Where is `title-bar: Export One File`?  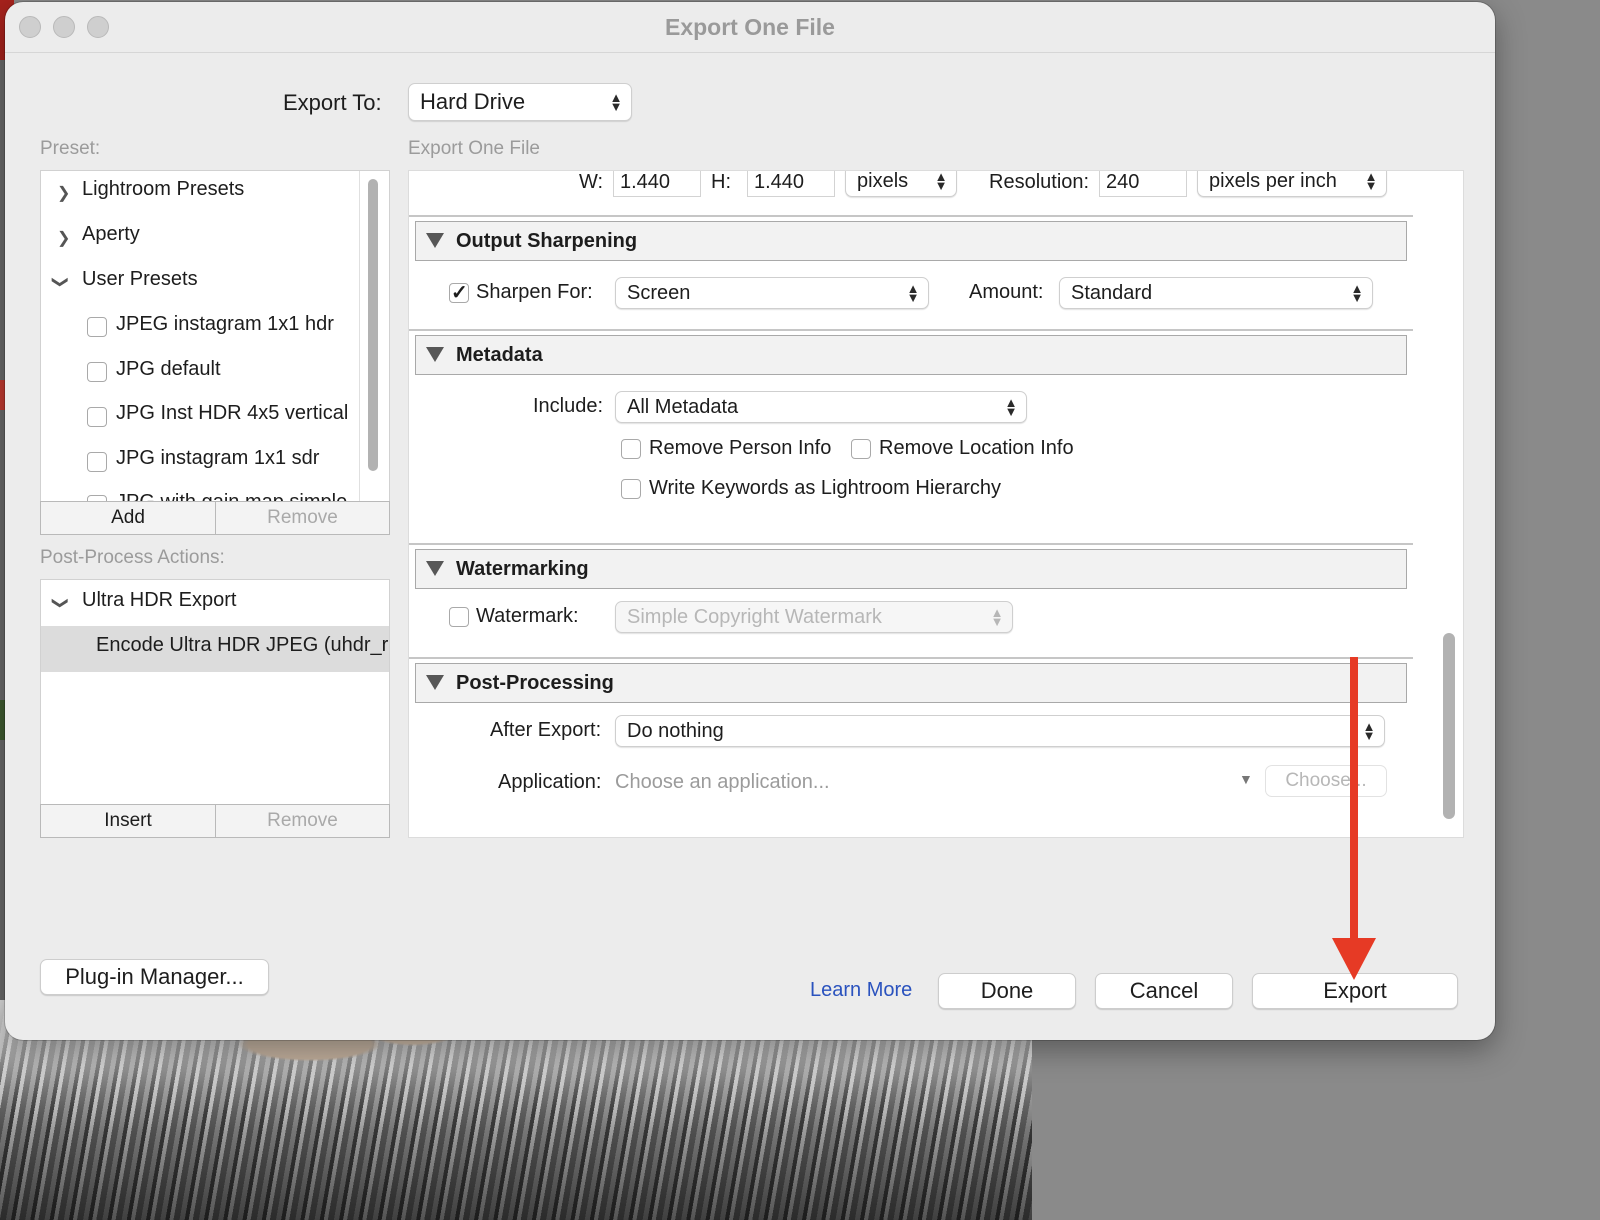
title-bar: Export One File is located at coordinates (750, 27).